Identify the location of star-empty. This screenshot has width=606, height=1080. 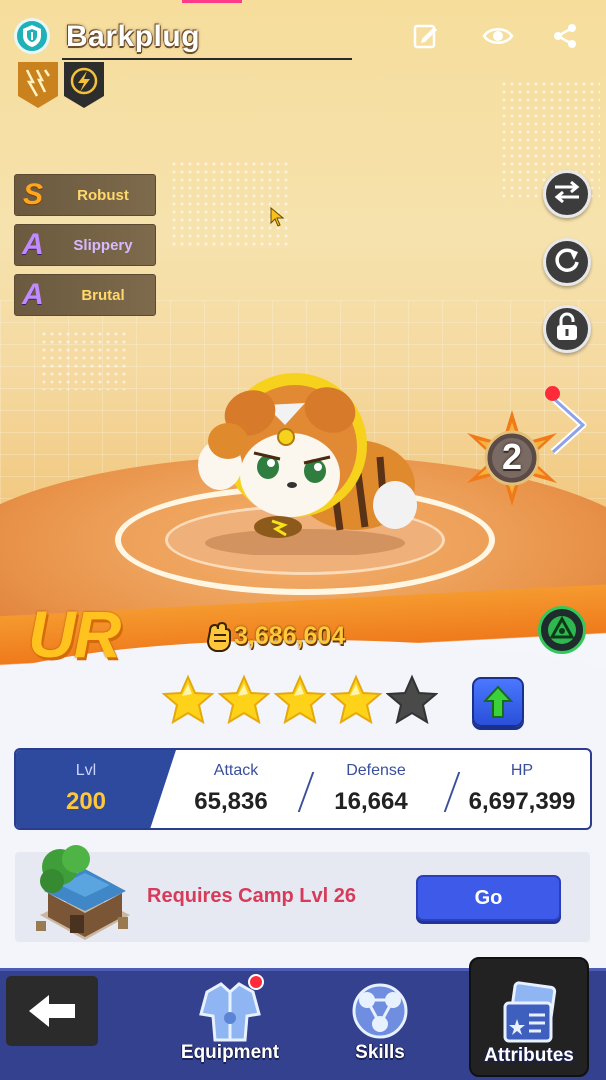
(412, 699).